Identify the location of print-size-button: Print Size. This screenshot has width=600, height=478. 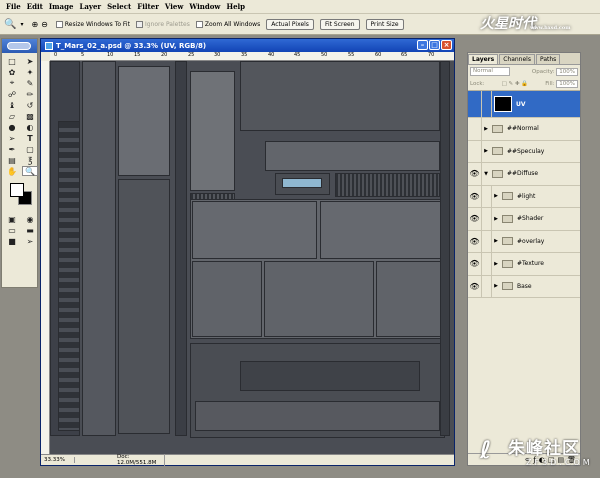
(384, 24).